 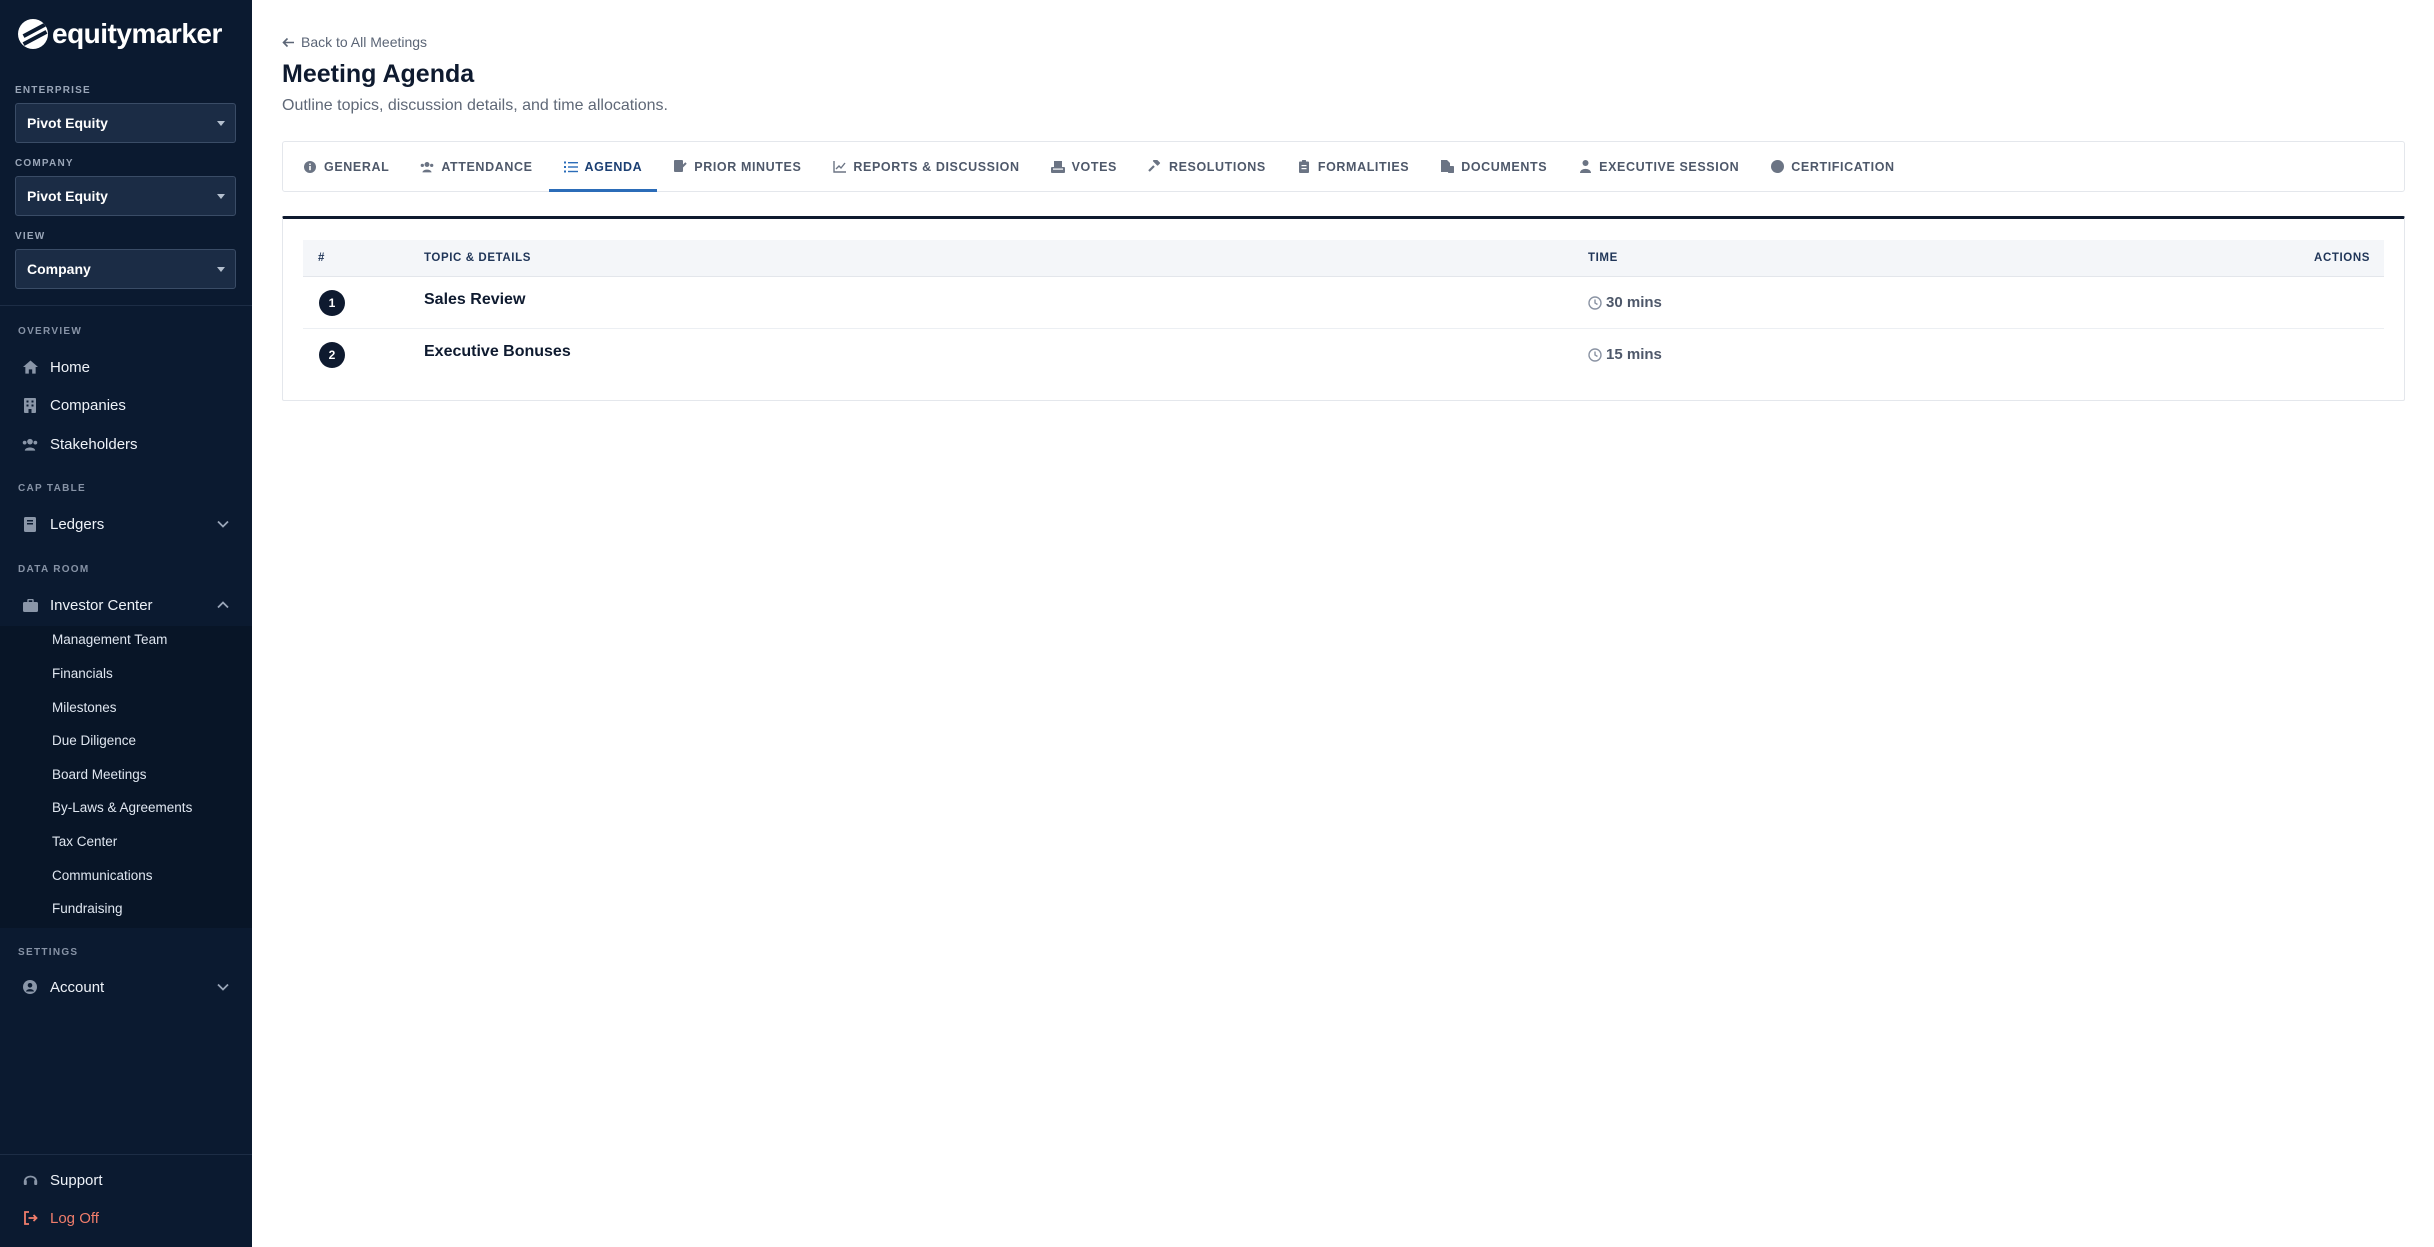 What do you see at coordinates (101, 605) in the screenshot?
I see `sidebar-item-label: Investor Center` at bounding box center [101, 605].